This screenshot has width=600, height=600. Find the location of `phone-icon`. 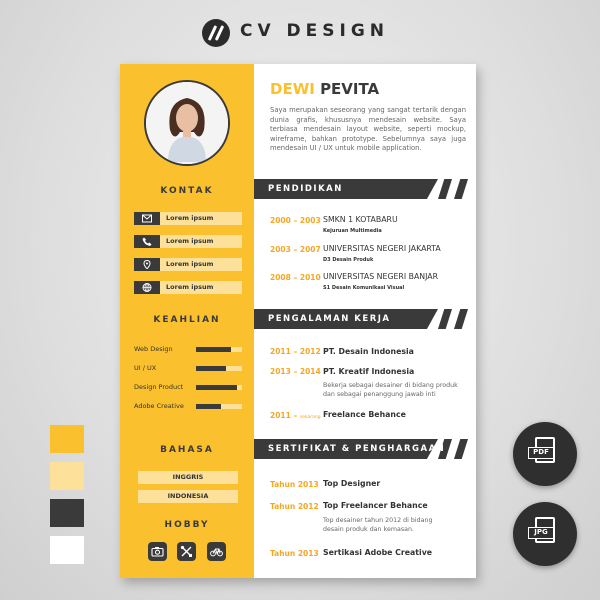

phone-icon is located at coordinates (147, 241).